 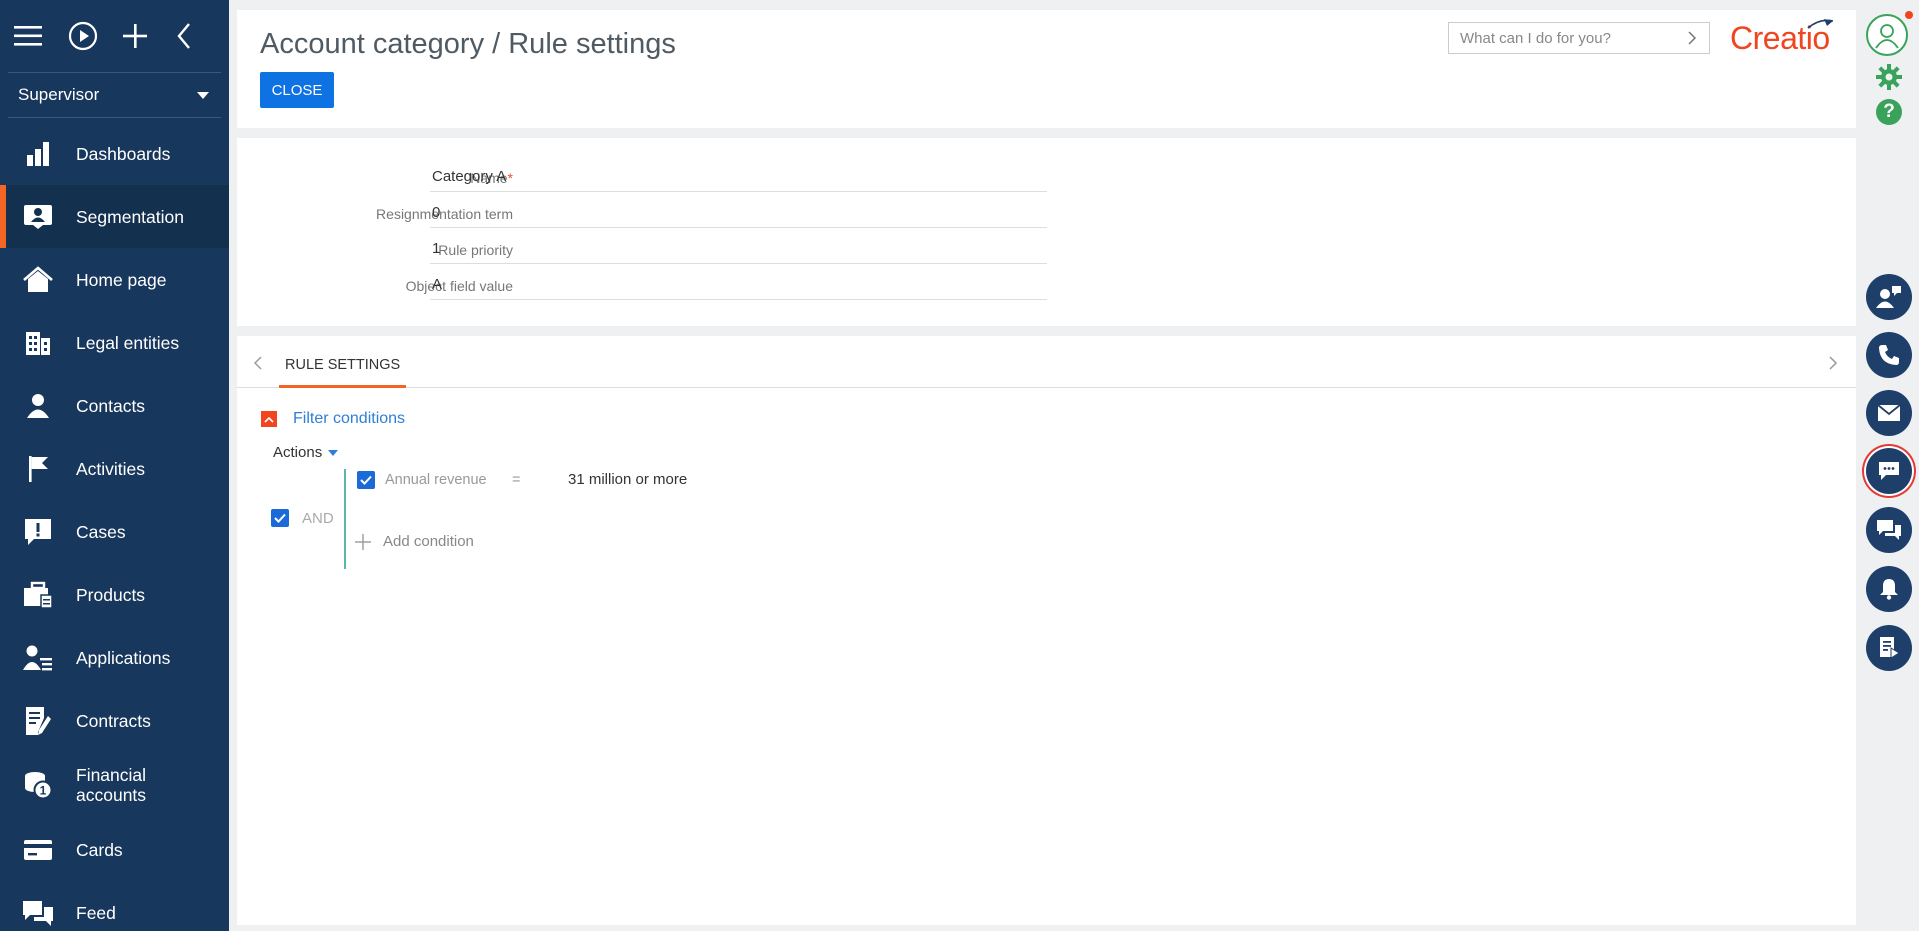 I want to click on chevron-down-icon, so click(x=203, y=95).